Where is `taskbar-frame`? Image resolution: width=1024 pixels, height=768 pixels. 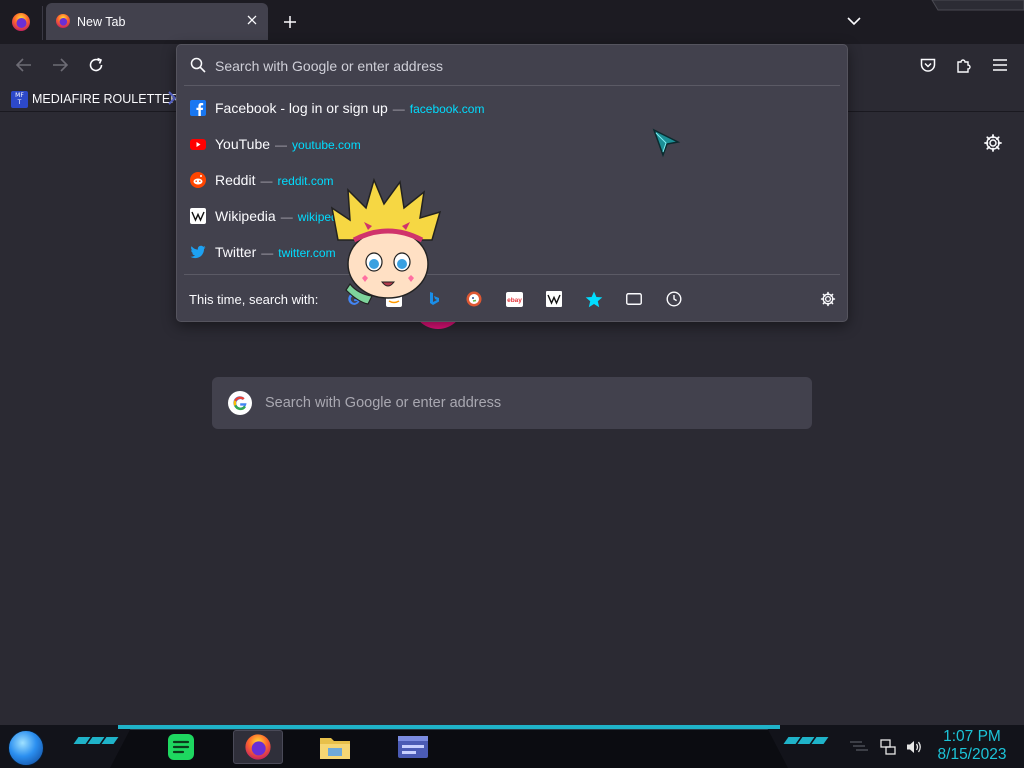
taskbar-frame is located at coordinates (449, 748).